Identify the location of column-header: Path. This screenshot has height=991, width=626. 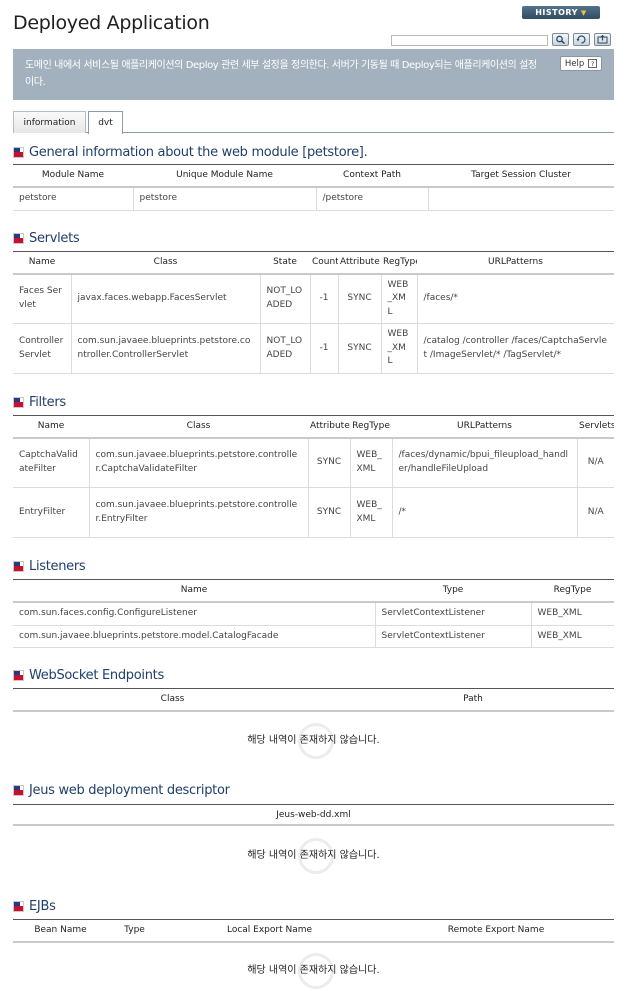
(473, 700).